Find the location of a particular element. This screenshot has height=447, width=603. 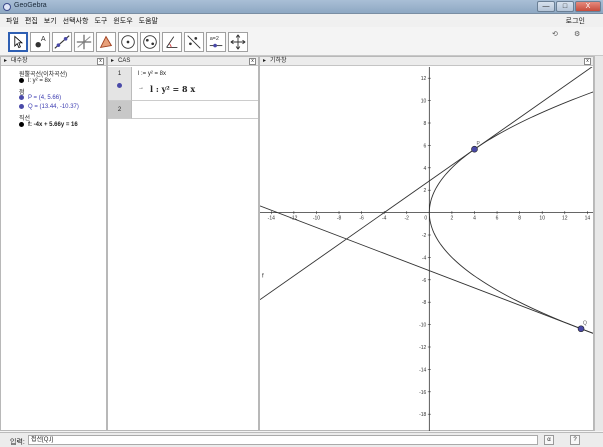

algebra-item-Q: Q = (13.44, -10.37) is located at coordinates (49, 107).